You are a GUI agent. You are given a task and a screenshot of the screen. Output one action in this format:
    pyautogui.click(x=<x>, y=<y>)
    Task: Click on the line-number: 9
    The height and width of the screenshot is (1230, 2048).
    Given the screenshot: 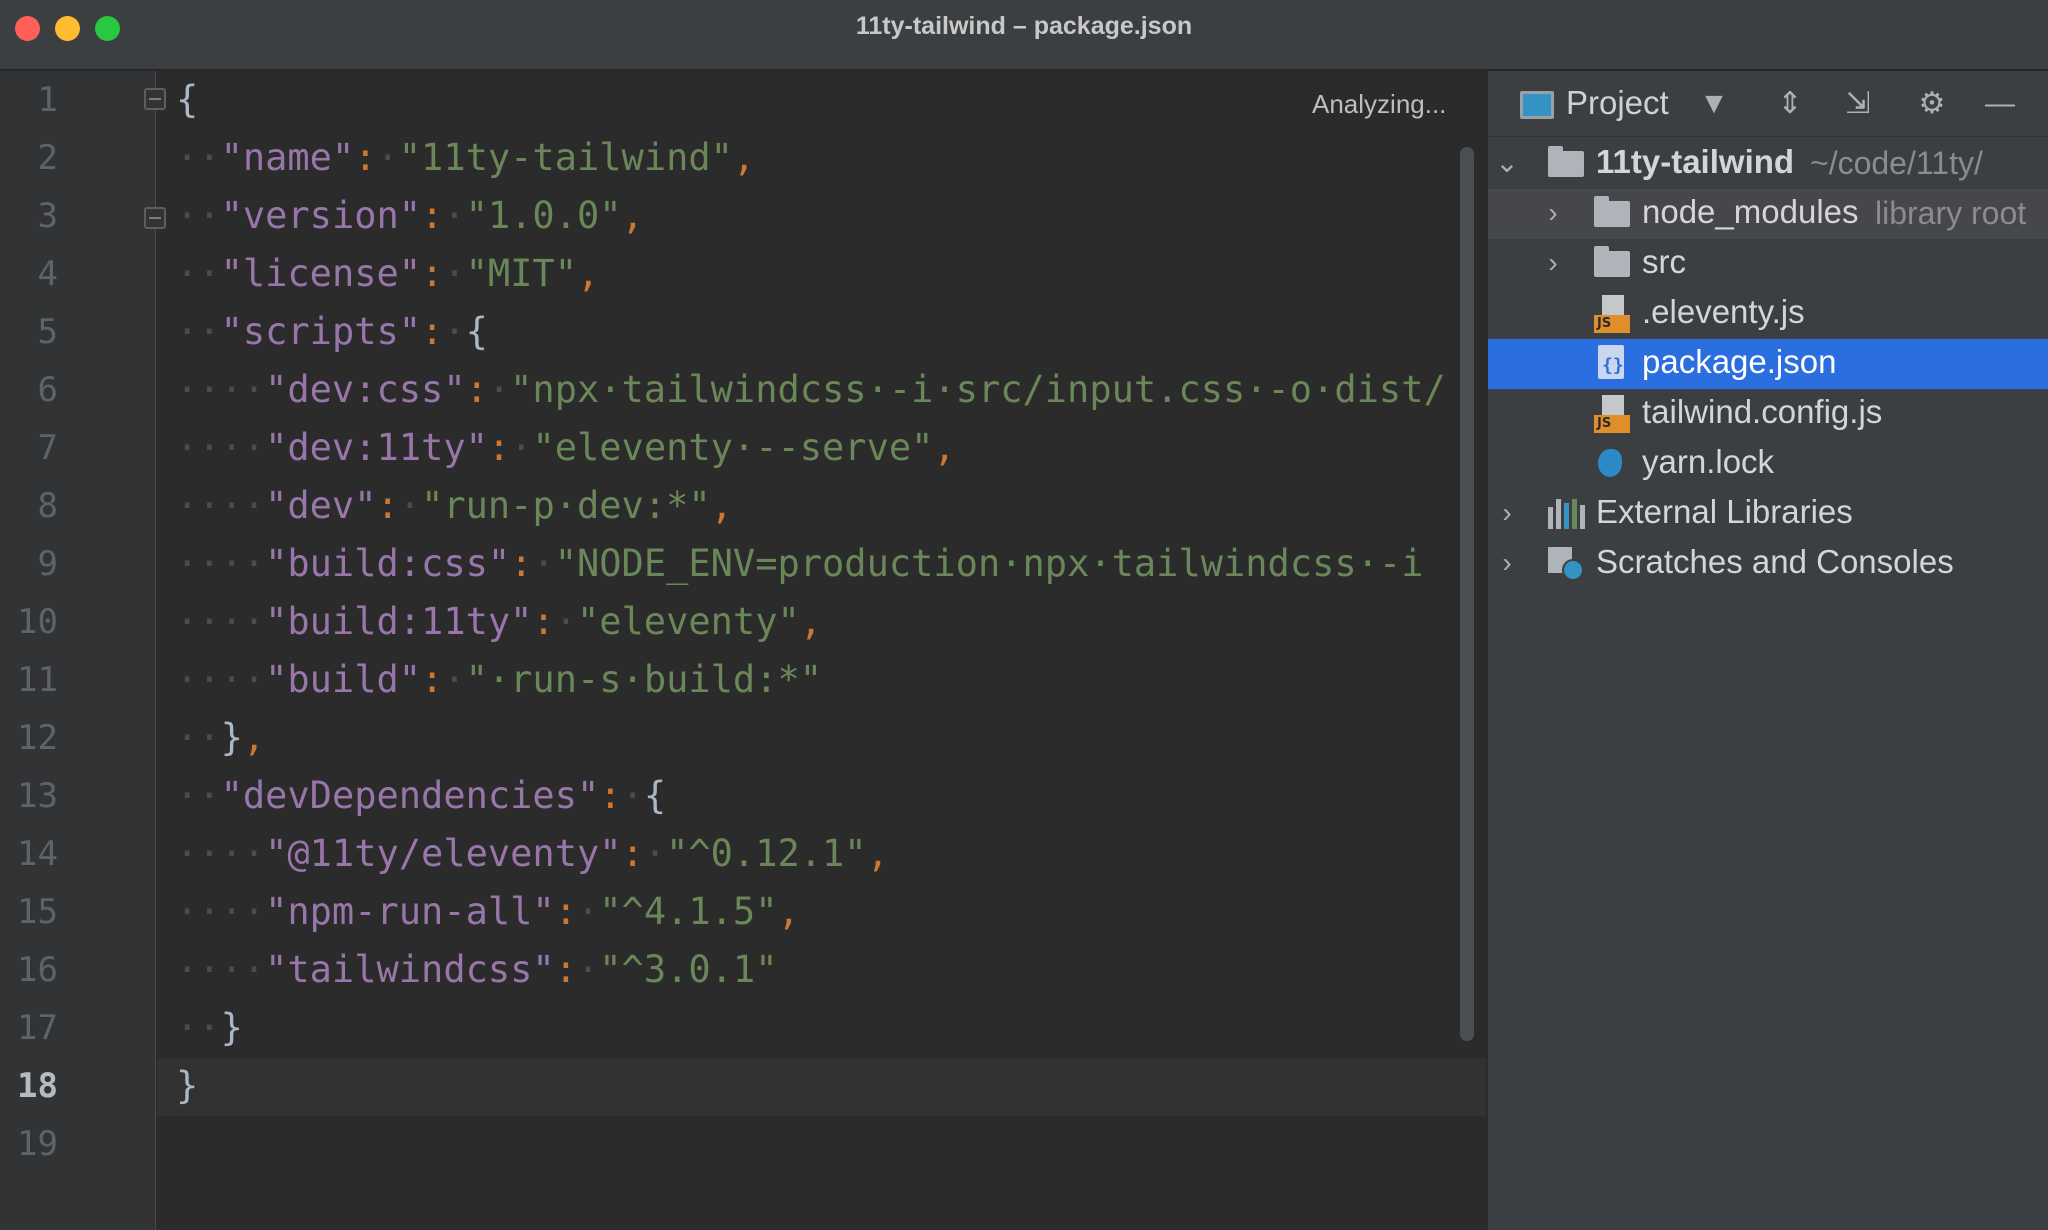 What is the action you would take?
    pyautogui.click(x=47, y=564)
    